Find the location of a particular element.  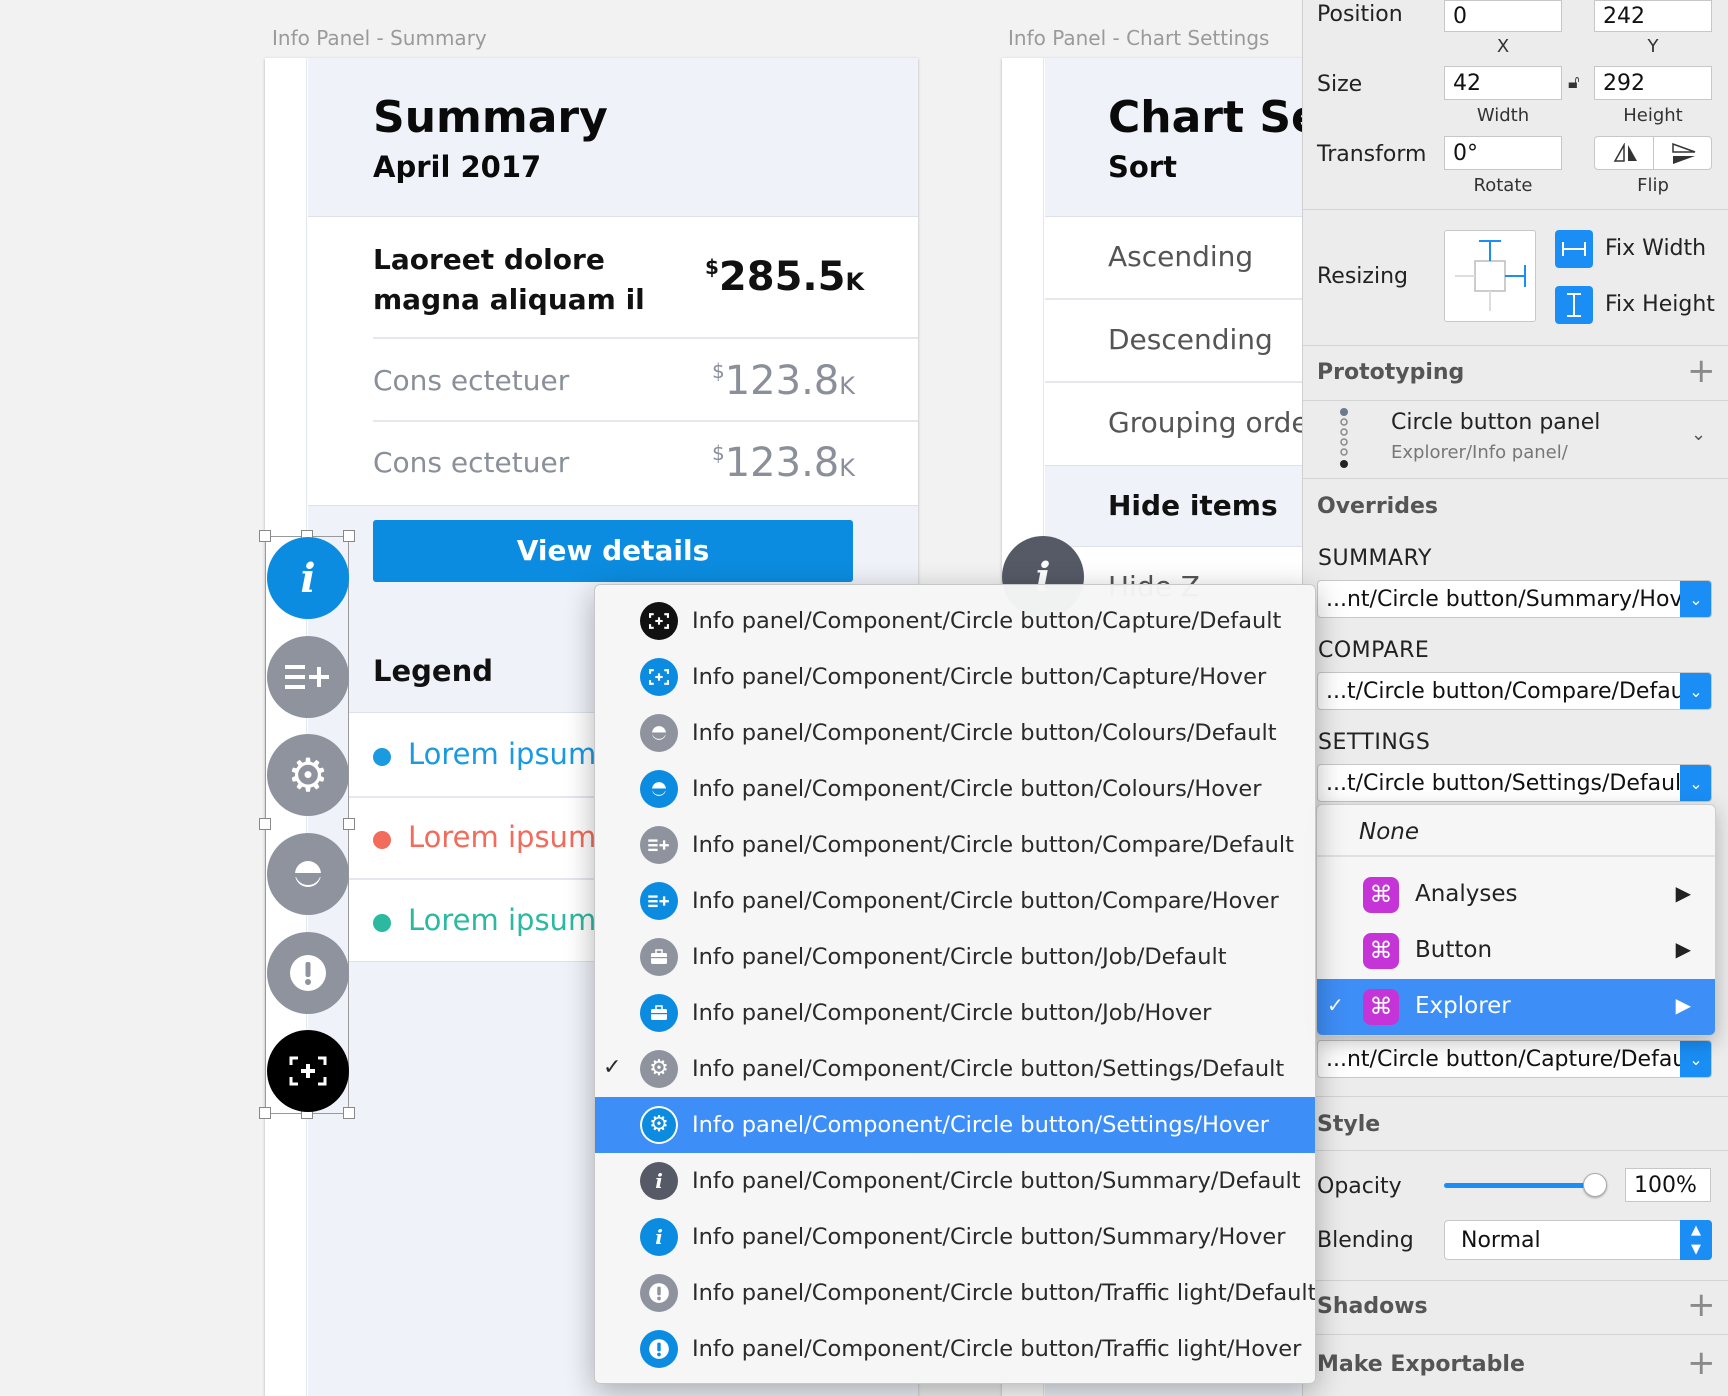

fix-width-label: Fix Width is located at coordinates (1655, 248).